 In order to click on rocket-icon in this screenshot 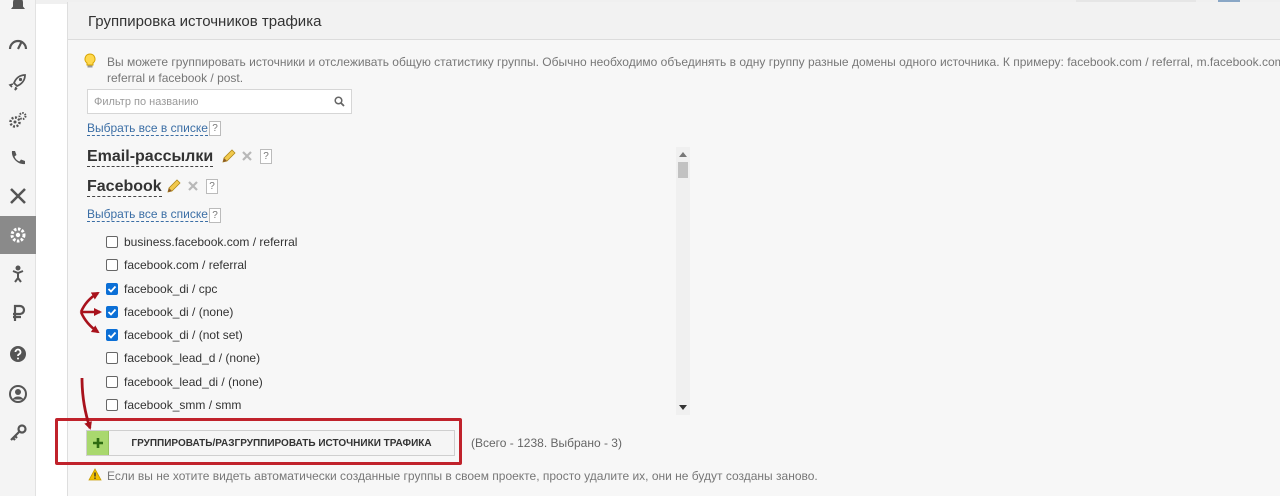, I will do `click(17, 82)`.